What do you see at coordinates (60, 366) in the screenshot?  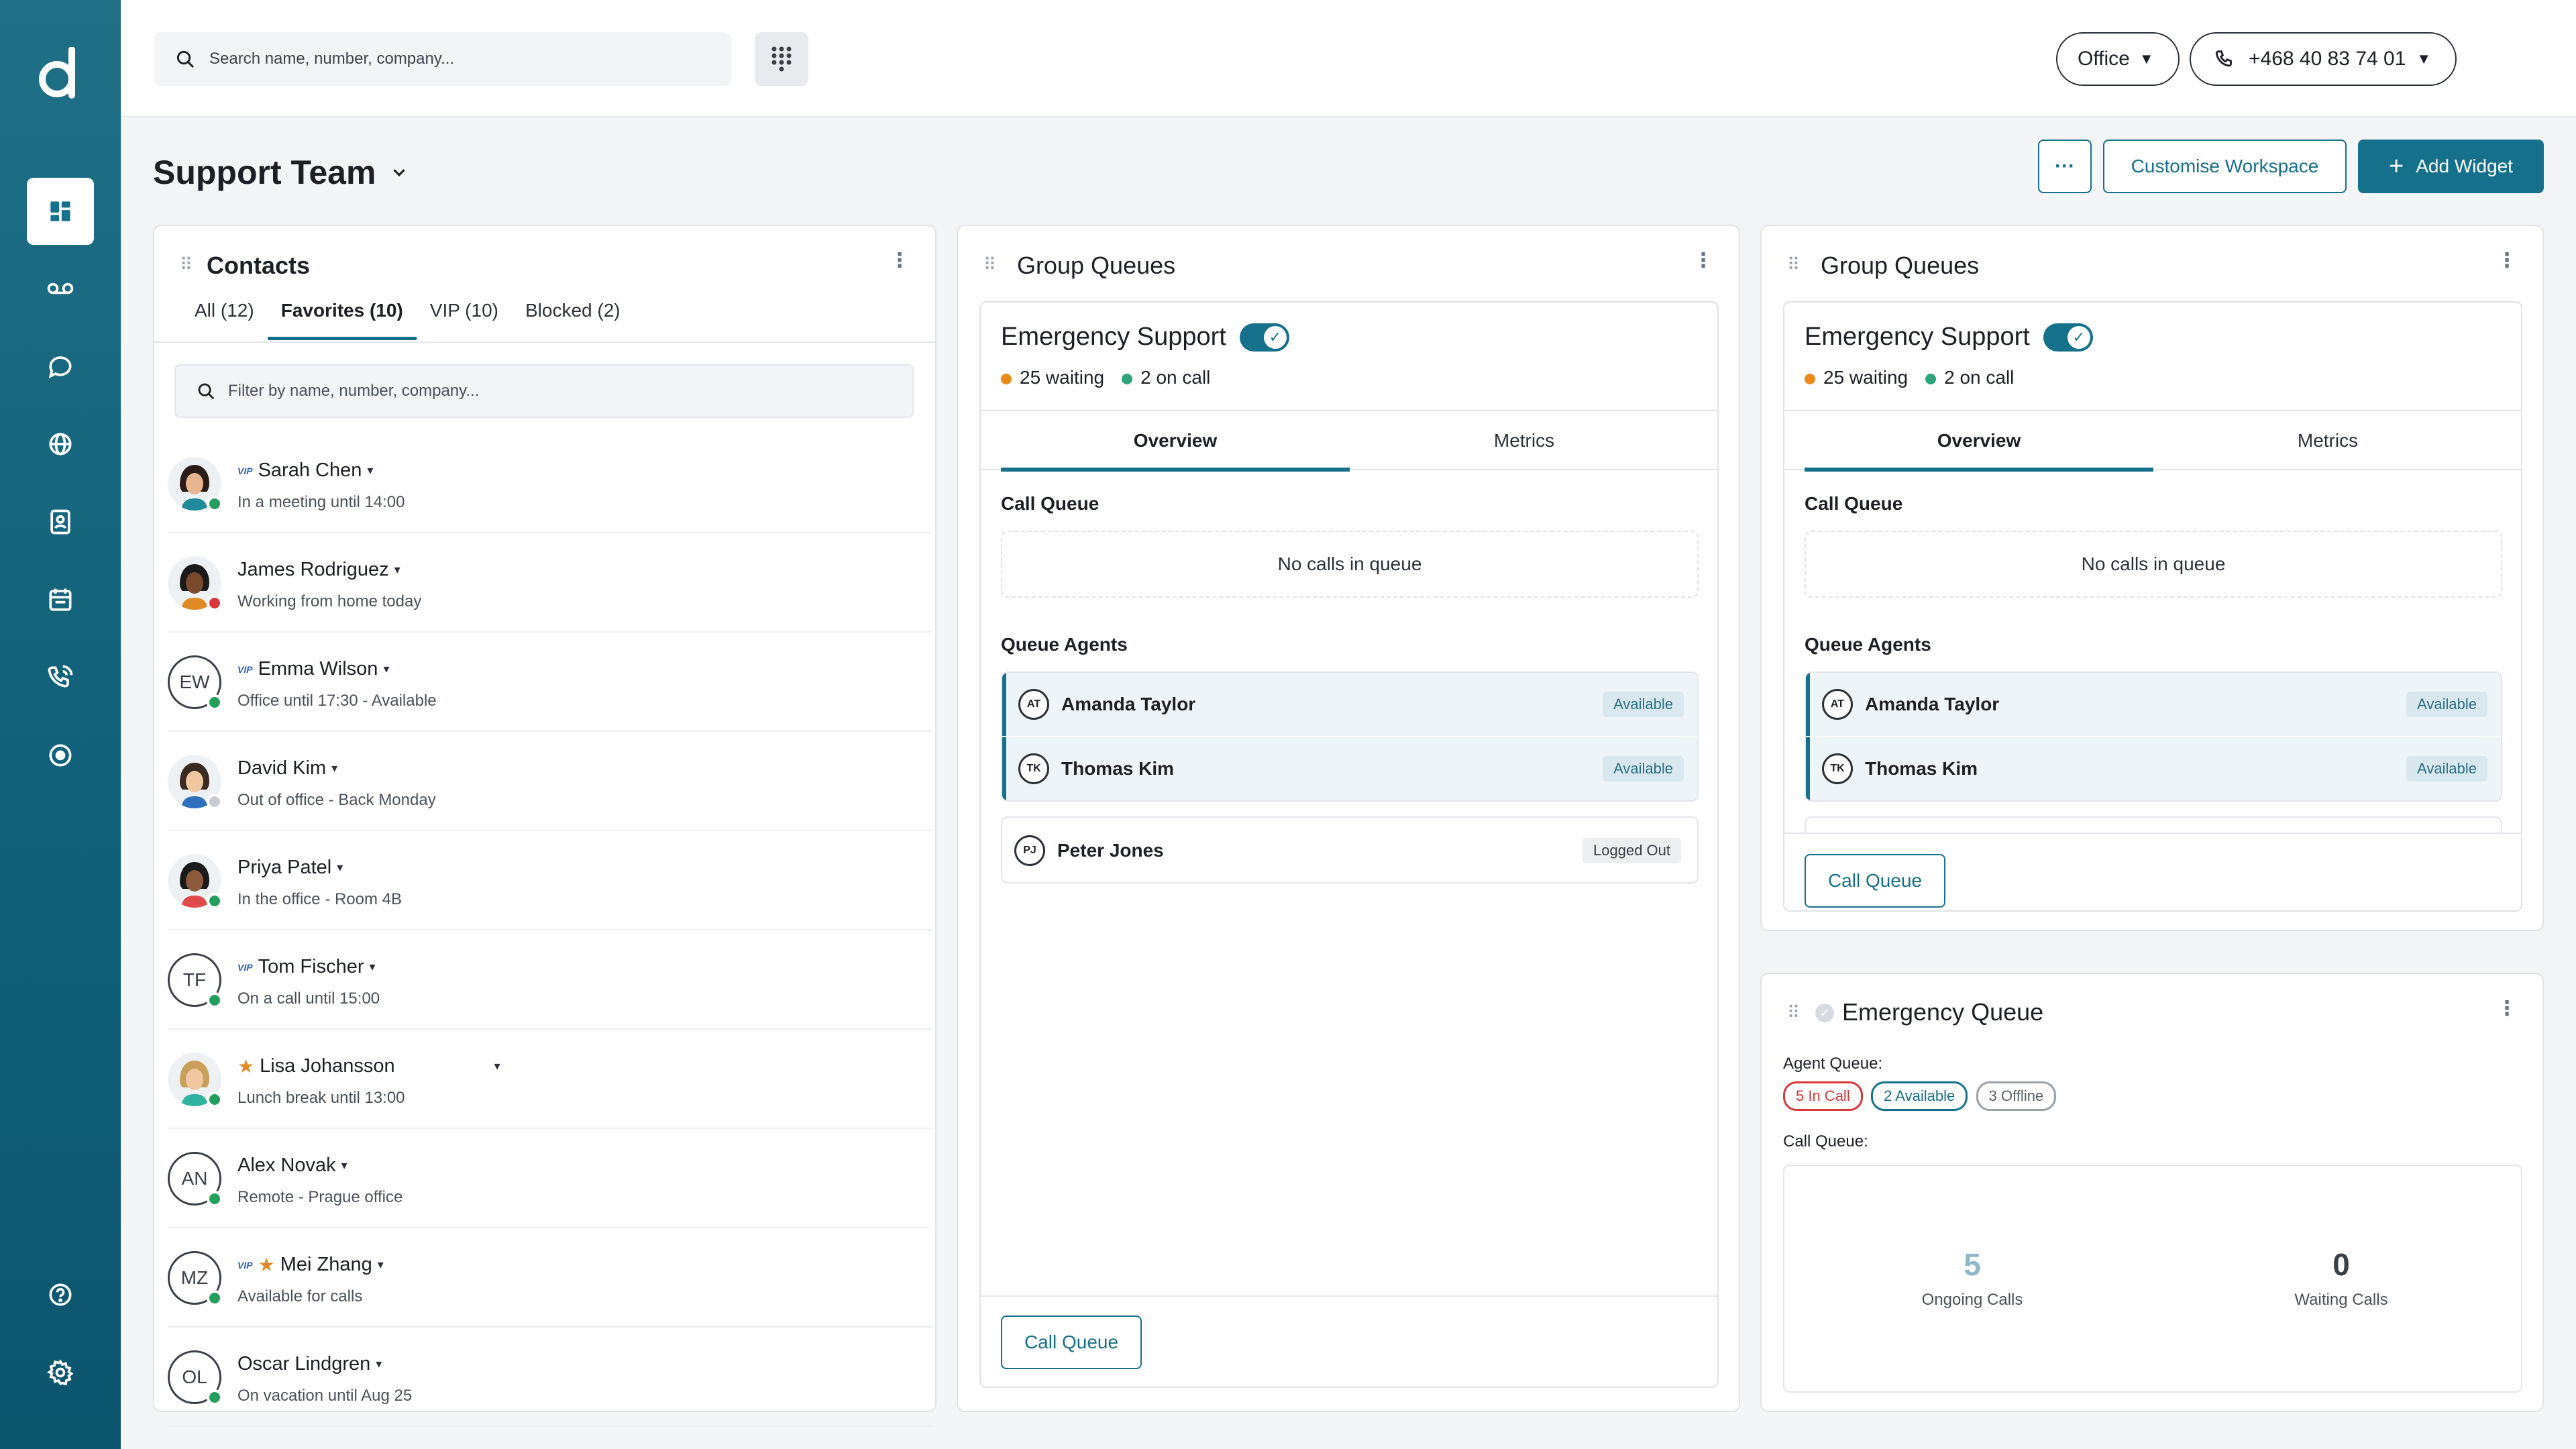 I see `nav-chat` at bounding box center [60, 366].